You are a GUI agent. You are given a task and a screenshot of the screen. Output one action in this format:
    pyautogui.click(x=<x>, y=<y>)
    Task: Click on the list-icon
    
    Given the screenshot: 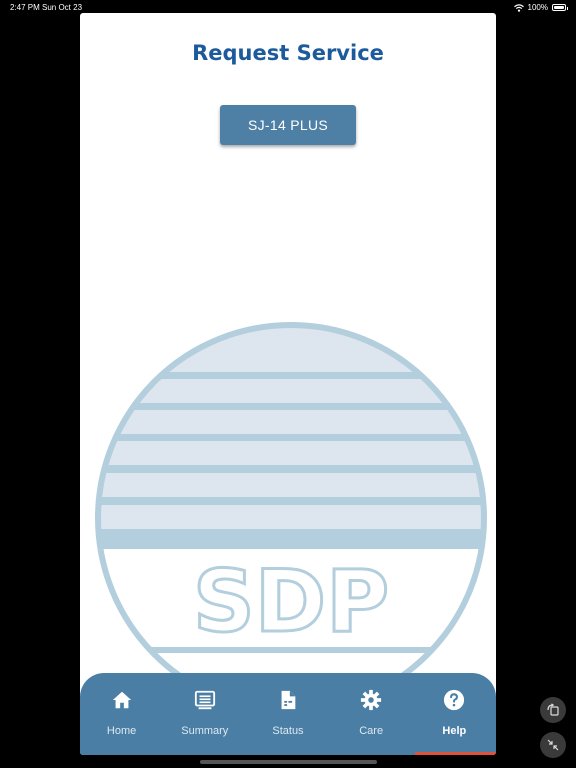 What is the action you would take?
    pyautogui.click(x=204, y=700)
    